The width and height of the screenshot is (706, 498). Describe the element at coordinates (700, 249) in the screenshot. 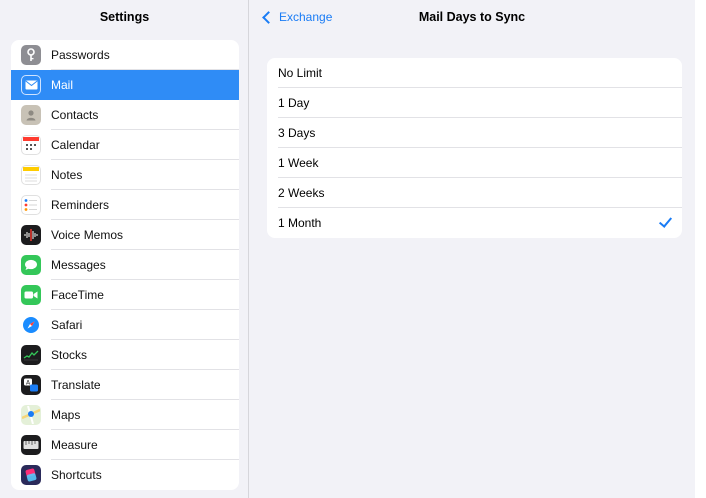

I see `right-edge` at that location.